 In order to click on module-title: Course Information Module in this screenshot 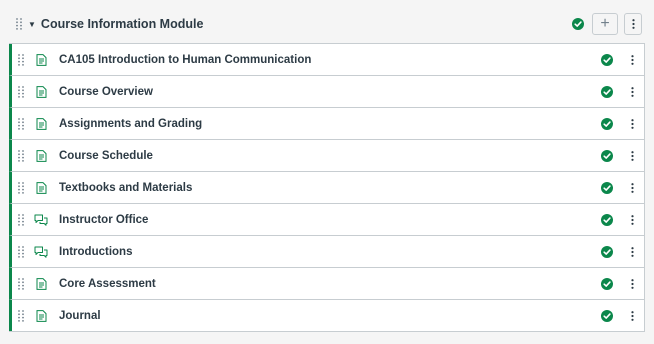, I will do `click(306, 24)`.